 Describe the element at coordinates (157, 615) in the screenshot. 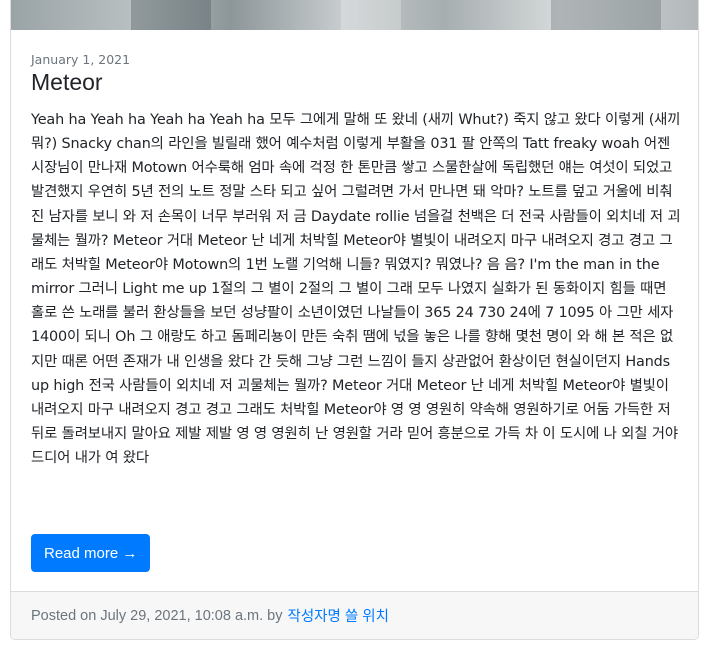

I see `posted-on-text: Posted on July 29, 2021, 10:08 a.m. by` at that location.